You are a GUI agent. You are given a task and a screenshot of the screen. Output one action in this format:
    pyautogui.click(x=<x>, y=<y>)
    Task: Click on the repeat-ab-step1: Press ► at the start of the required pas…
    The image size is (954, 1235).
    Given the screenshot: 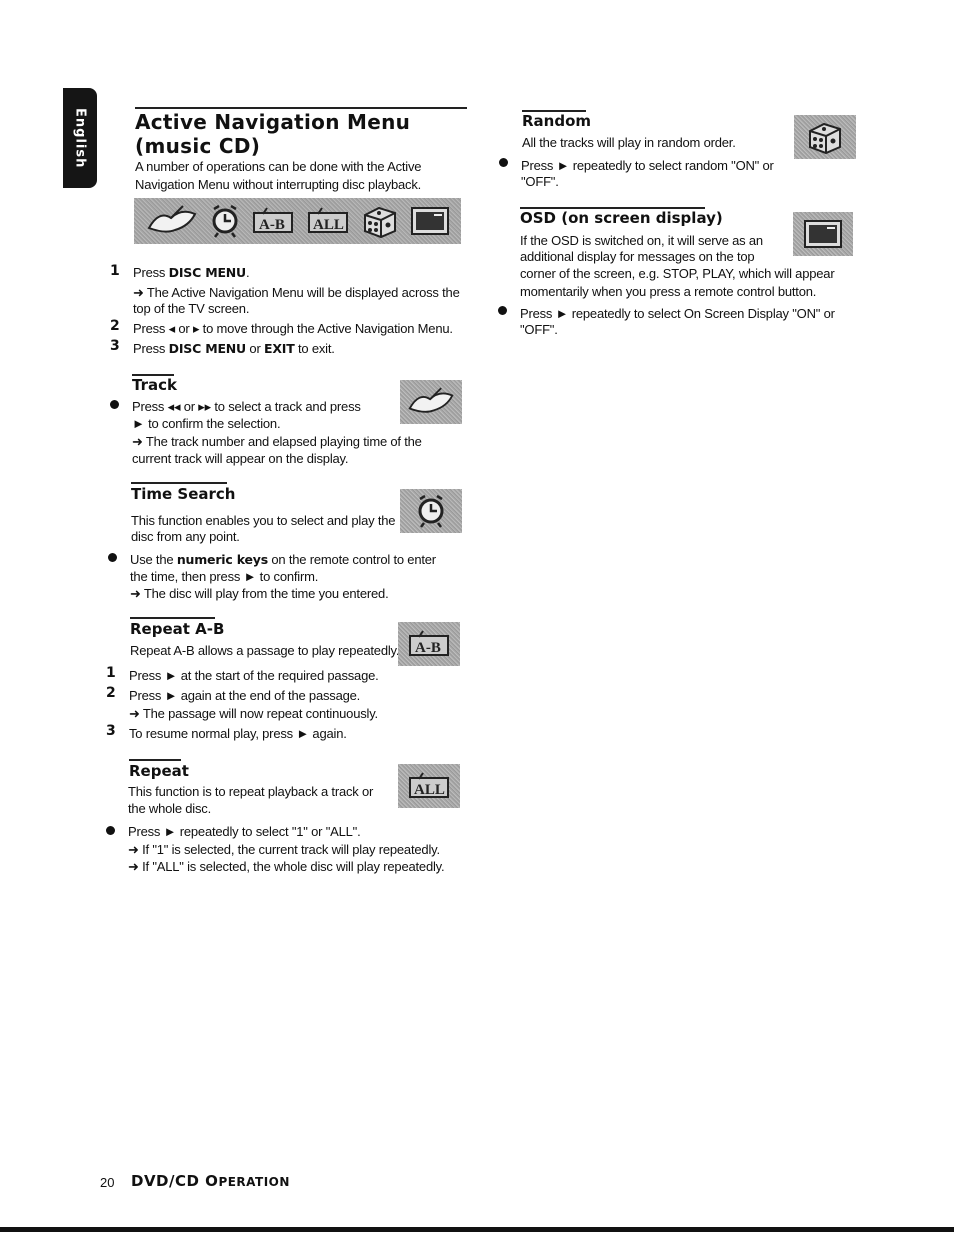 What is the action you would take?
    pyautogui.click(x=254, y=675)
    